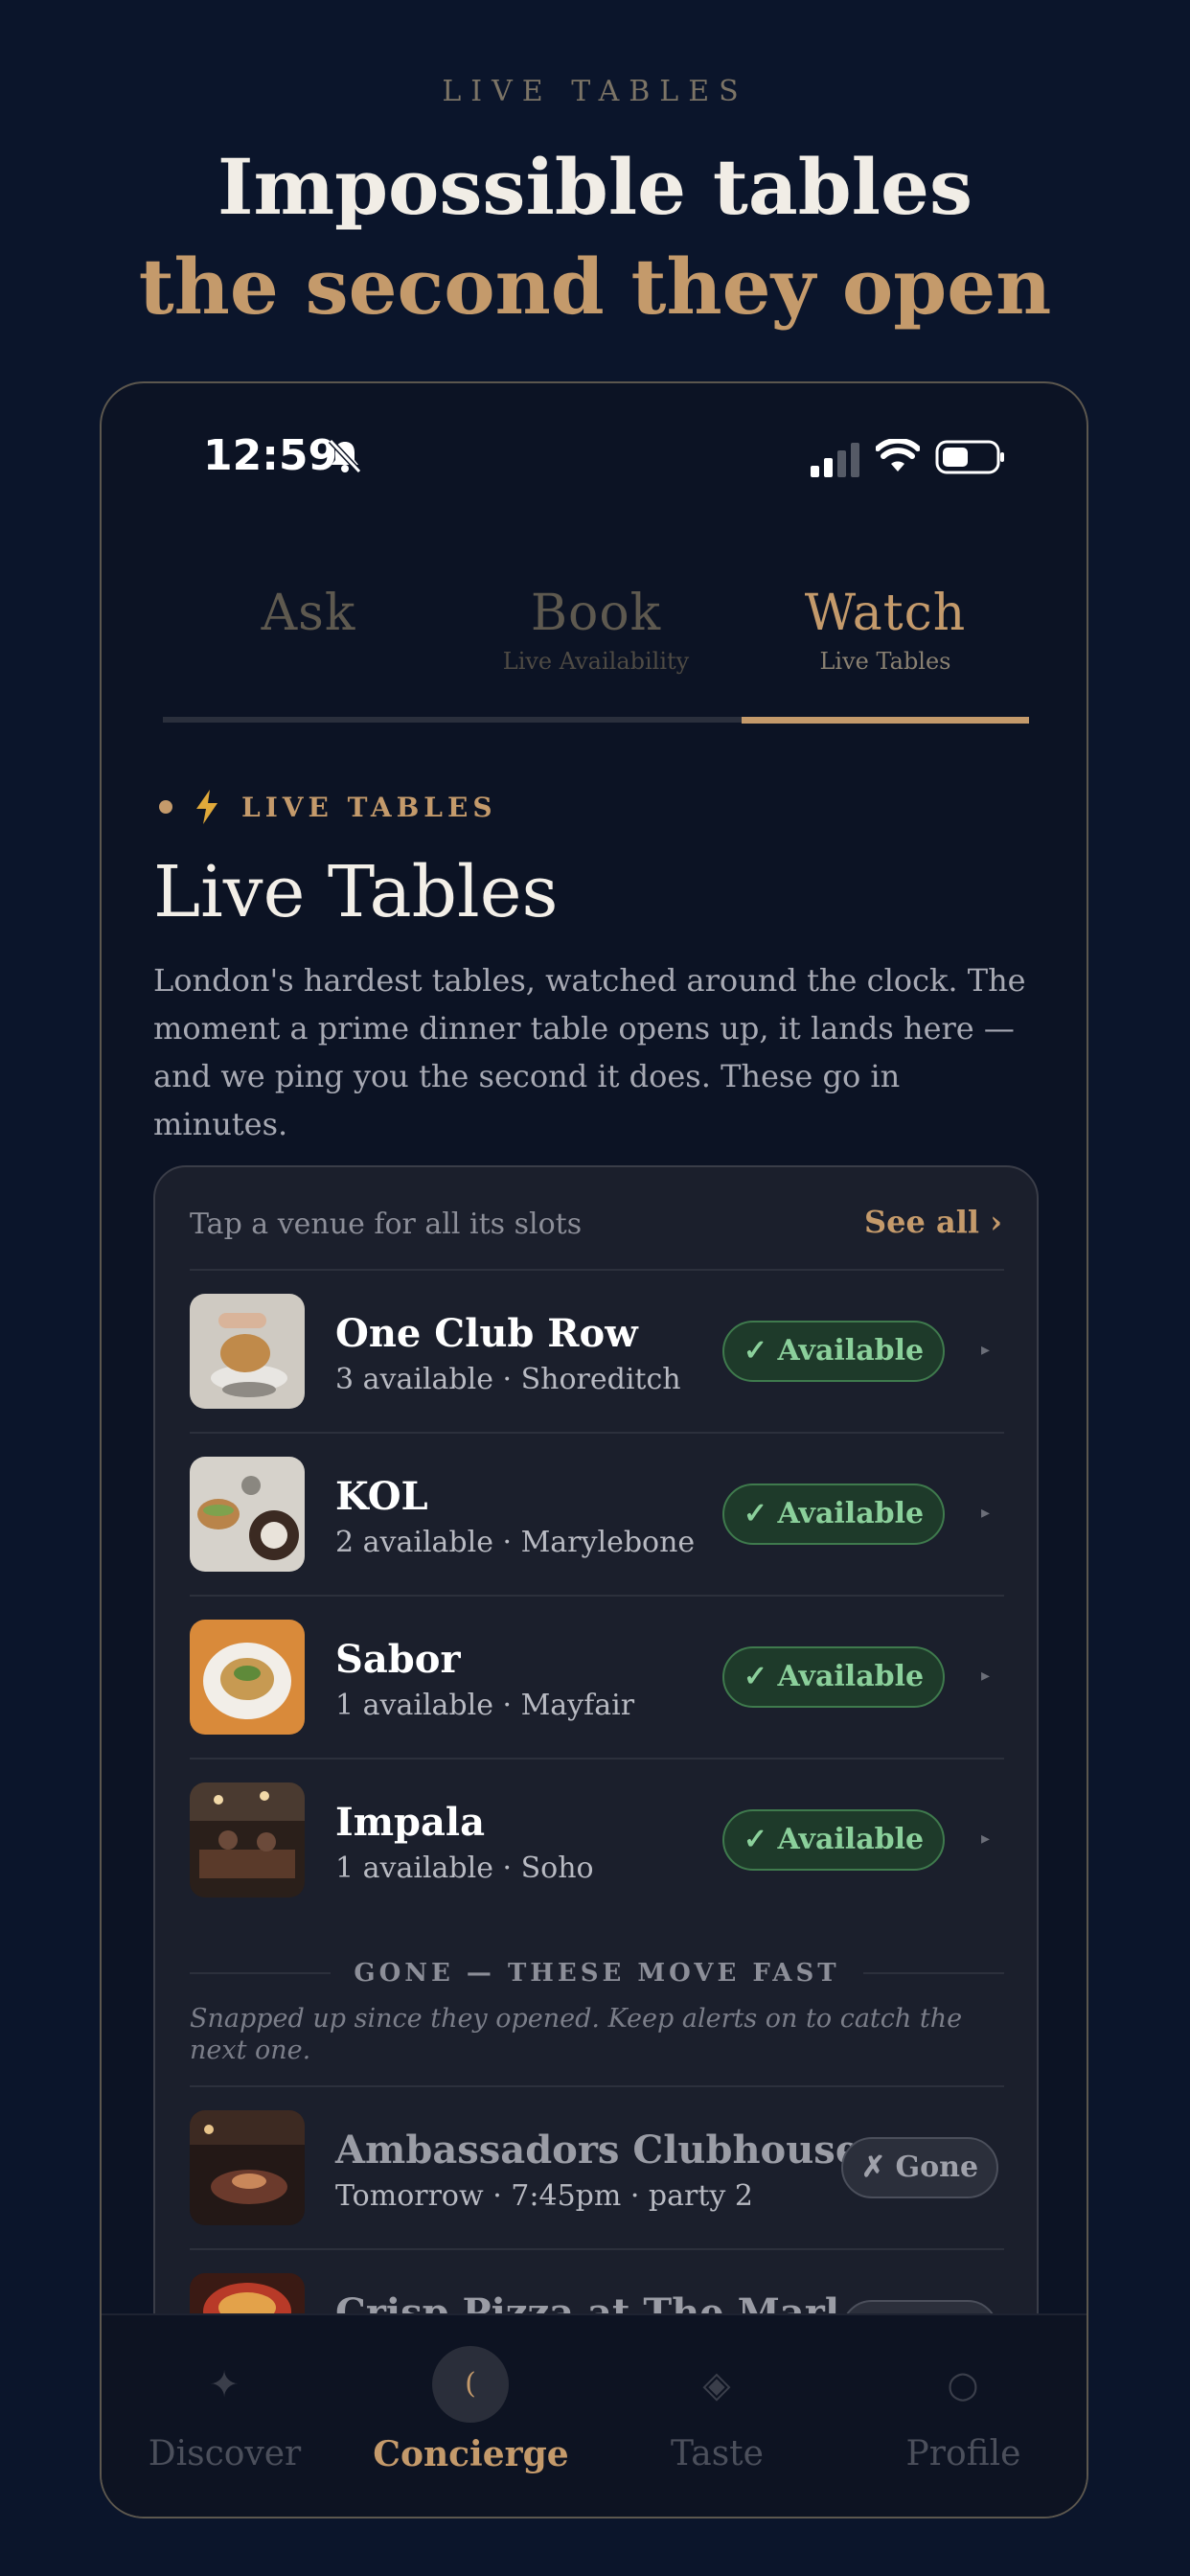 The width and height of the screenshot is (1190, 2576). I want to click on nav-profile-icon-wrap: ○, so click(963, 2384).